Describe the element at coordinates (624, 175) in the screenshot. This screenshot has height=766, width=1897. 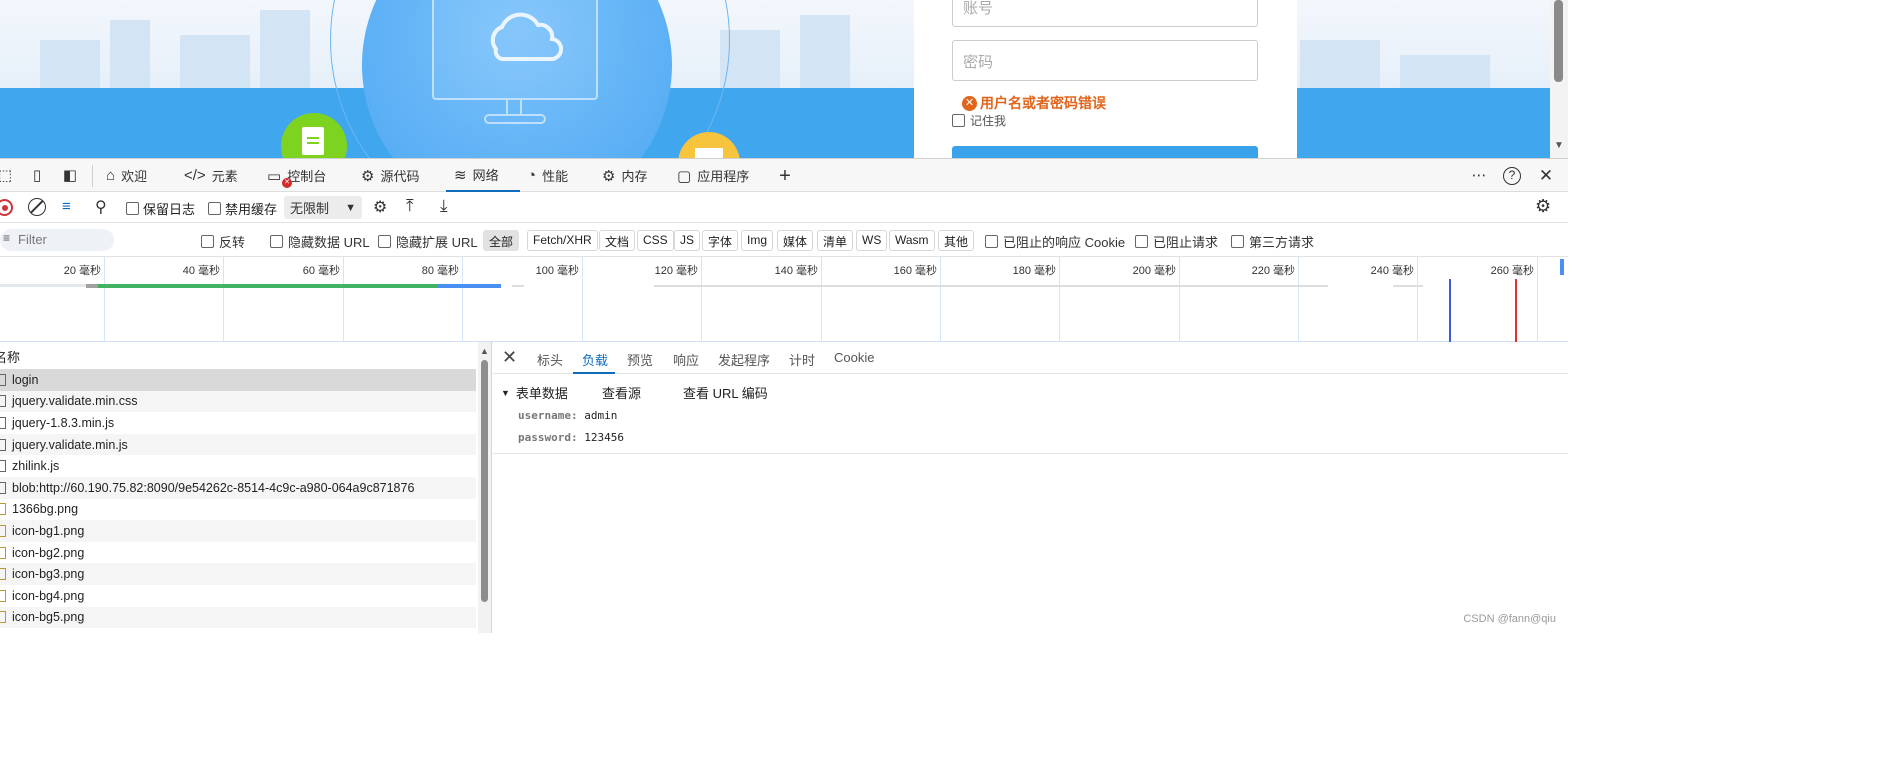
I see `tab-memory: ⚙ 内存` at that location.